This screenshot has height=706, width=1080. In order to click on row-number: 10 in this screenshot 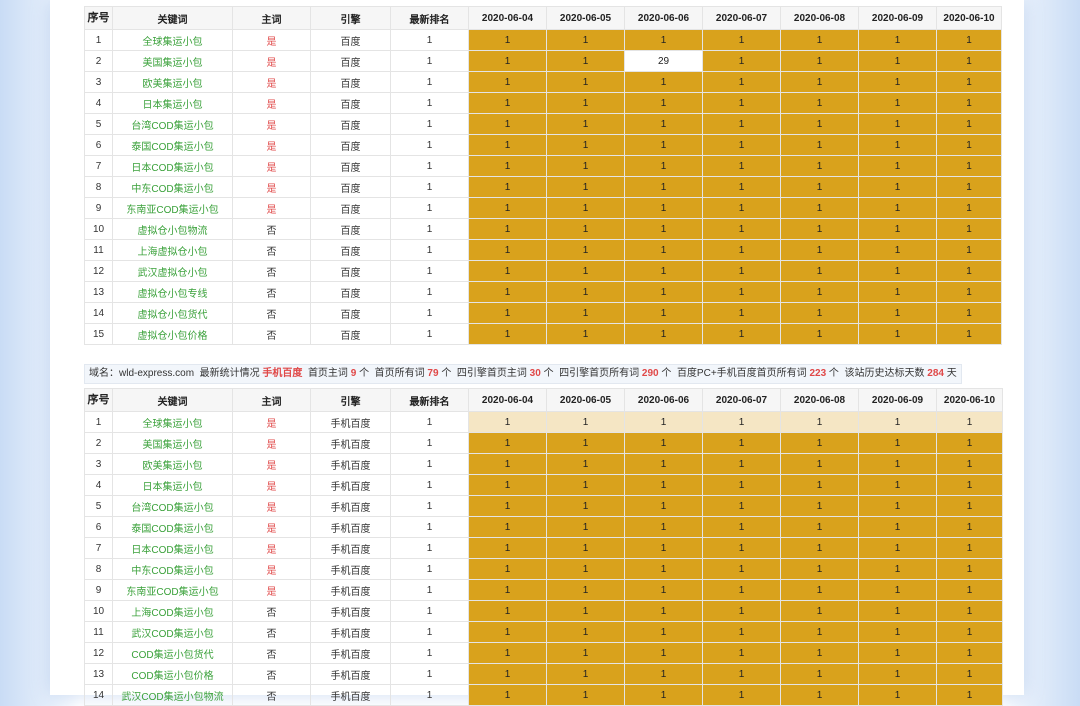, I will do `click(98, 229)`.